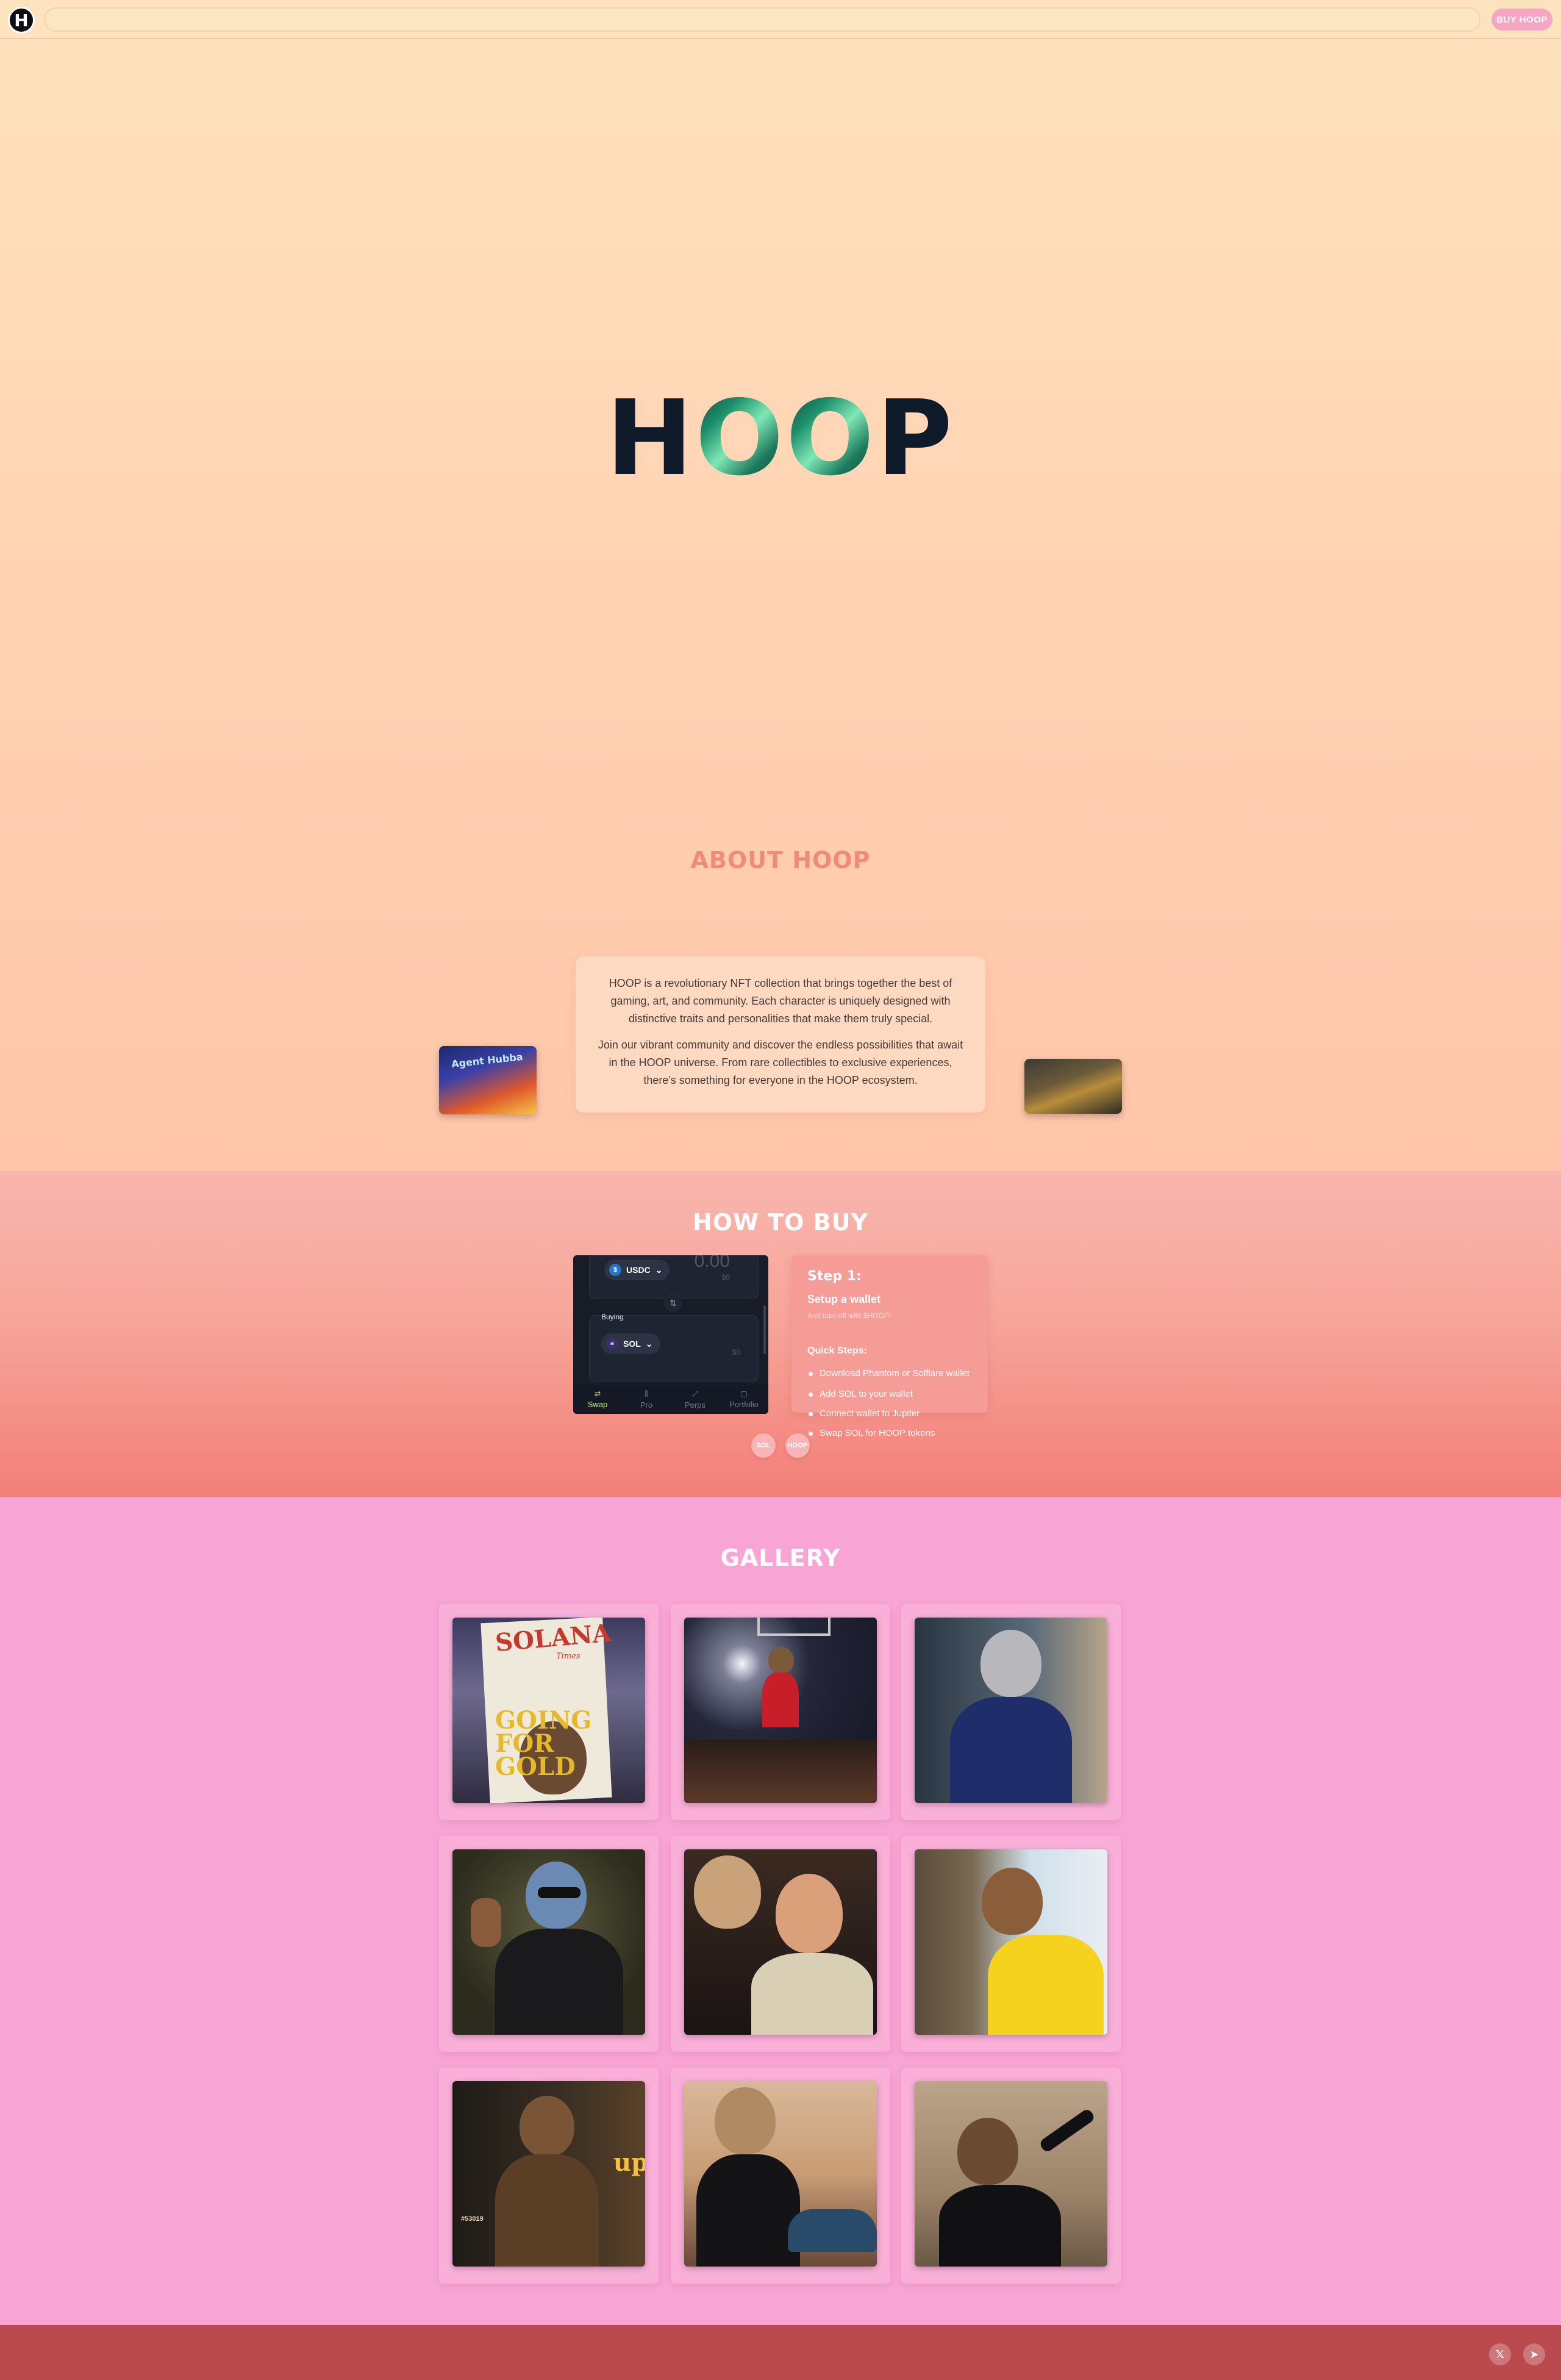  I want to click on about-image-left: Agent Hubba, so click(488, 1080).